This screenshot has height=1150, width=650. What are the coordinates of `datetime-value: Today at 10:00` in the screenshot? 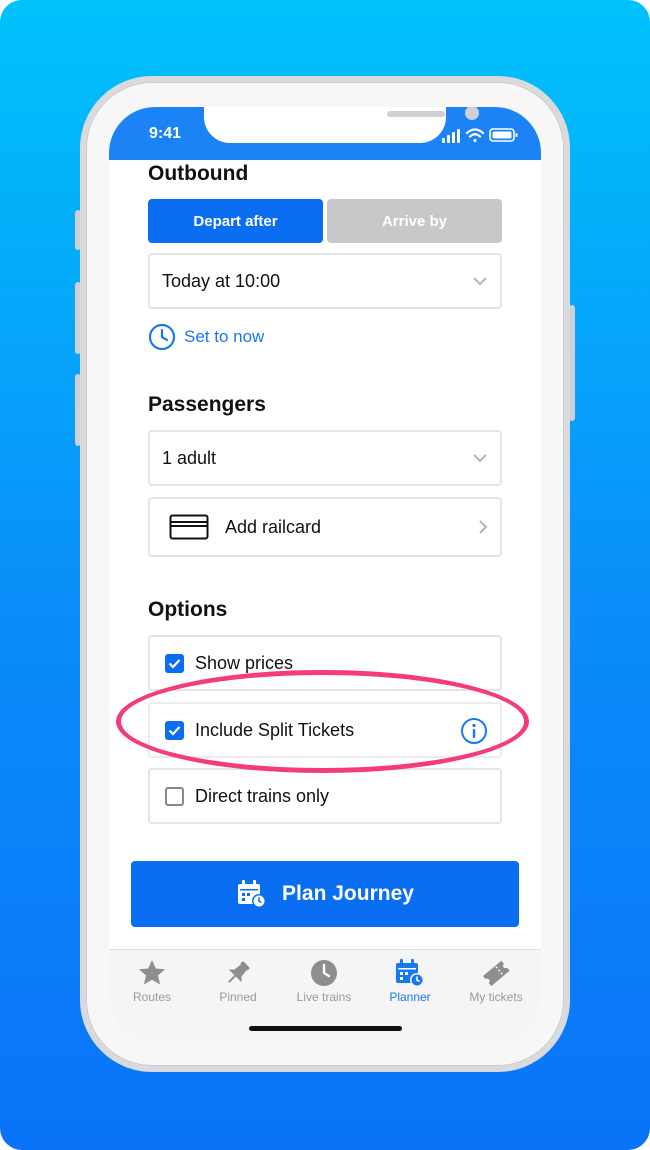 It's located at (221, 280).